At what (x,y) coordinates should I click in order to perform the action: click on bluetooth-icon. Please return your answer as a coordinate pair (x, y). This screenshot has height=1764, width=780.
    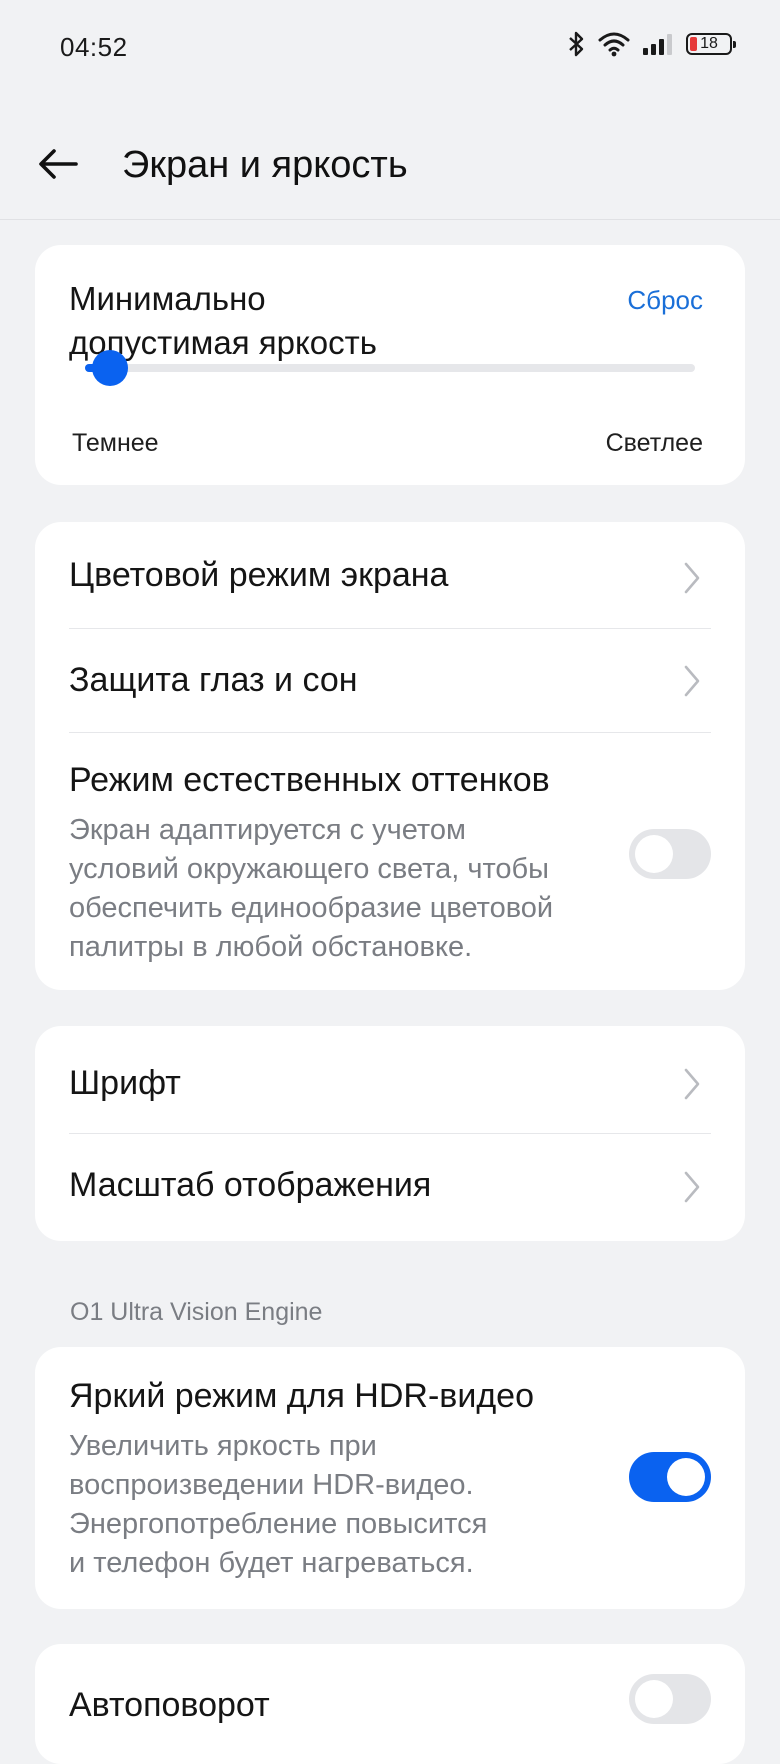
    Looking at the image, I should click on (576, 44).